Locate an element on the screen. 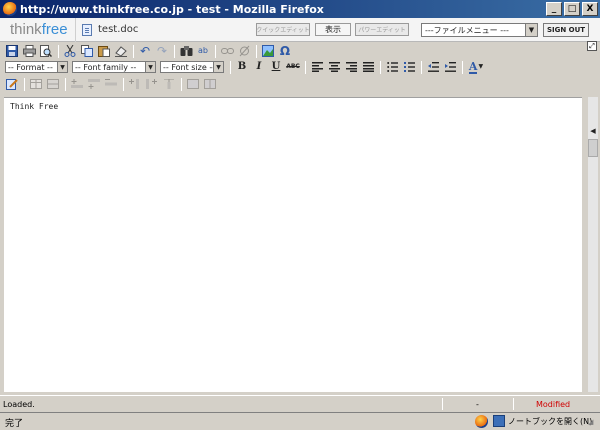 Image resolution: width=600 pixels, height=430 pixels. document-name-label: test.doc is located at coordinates (118, 29).